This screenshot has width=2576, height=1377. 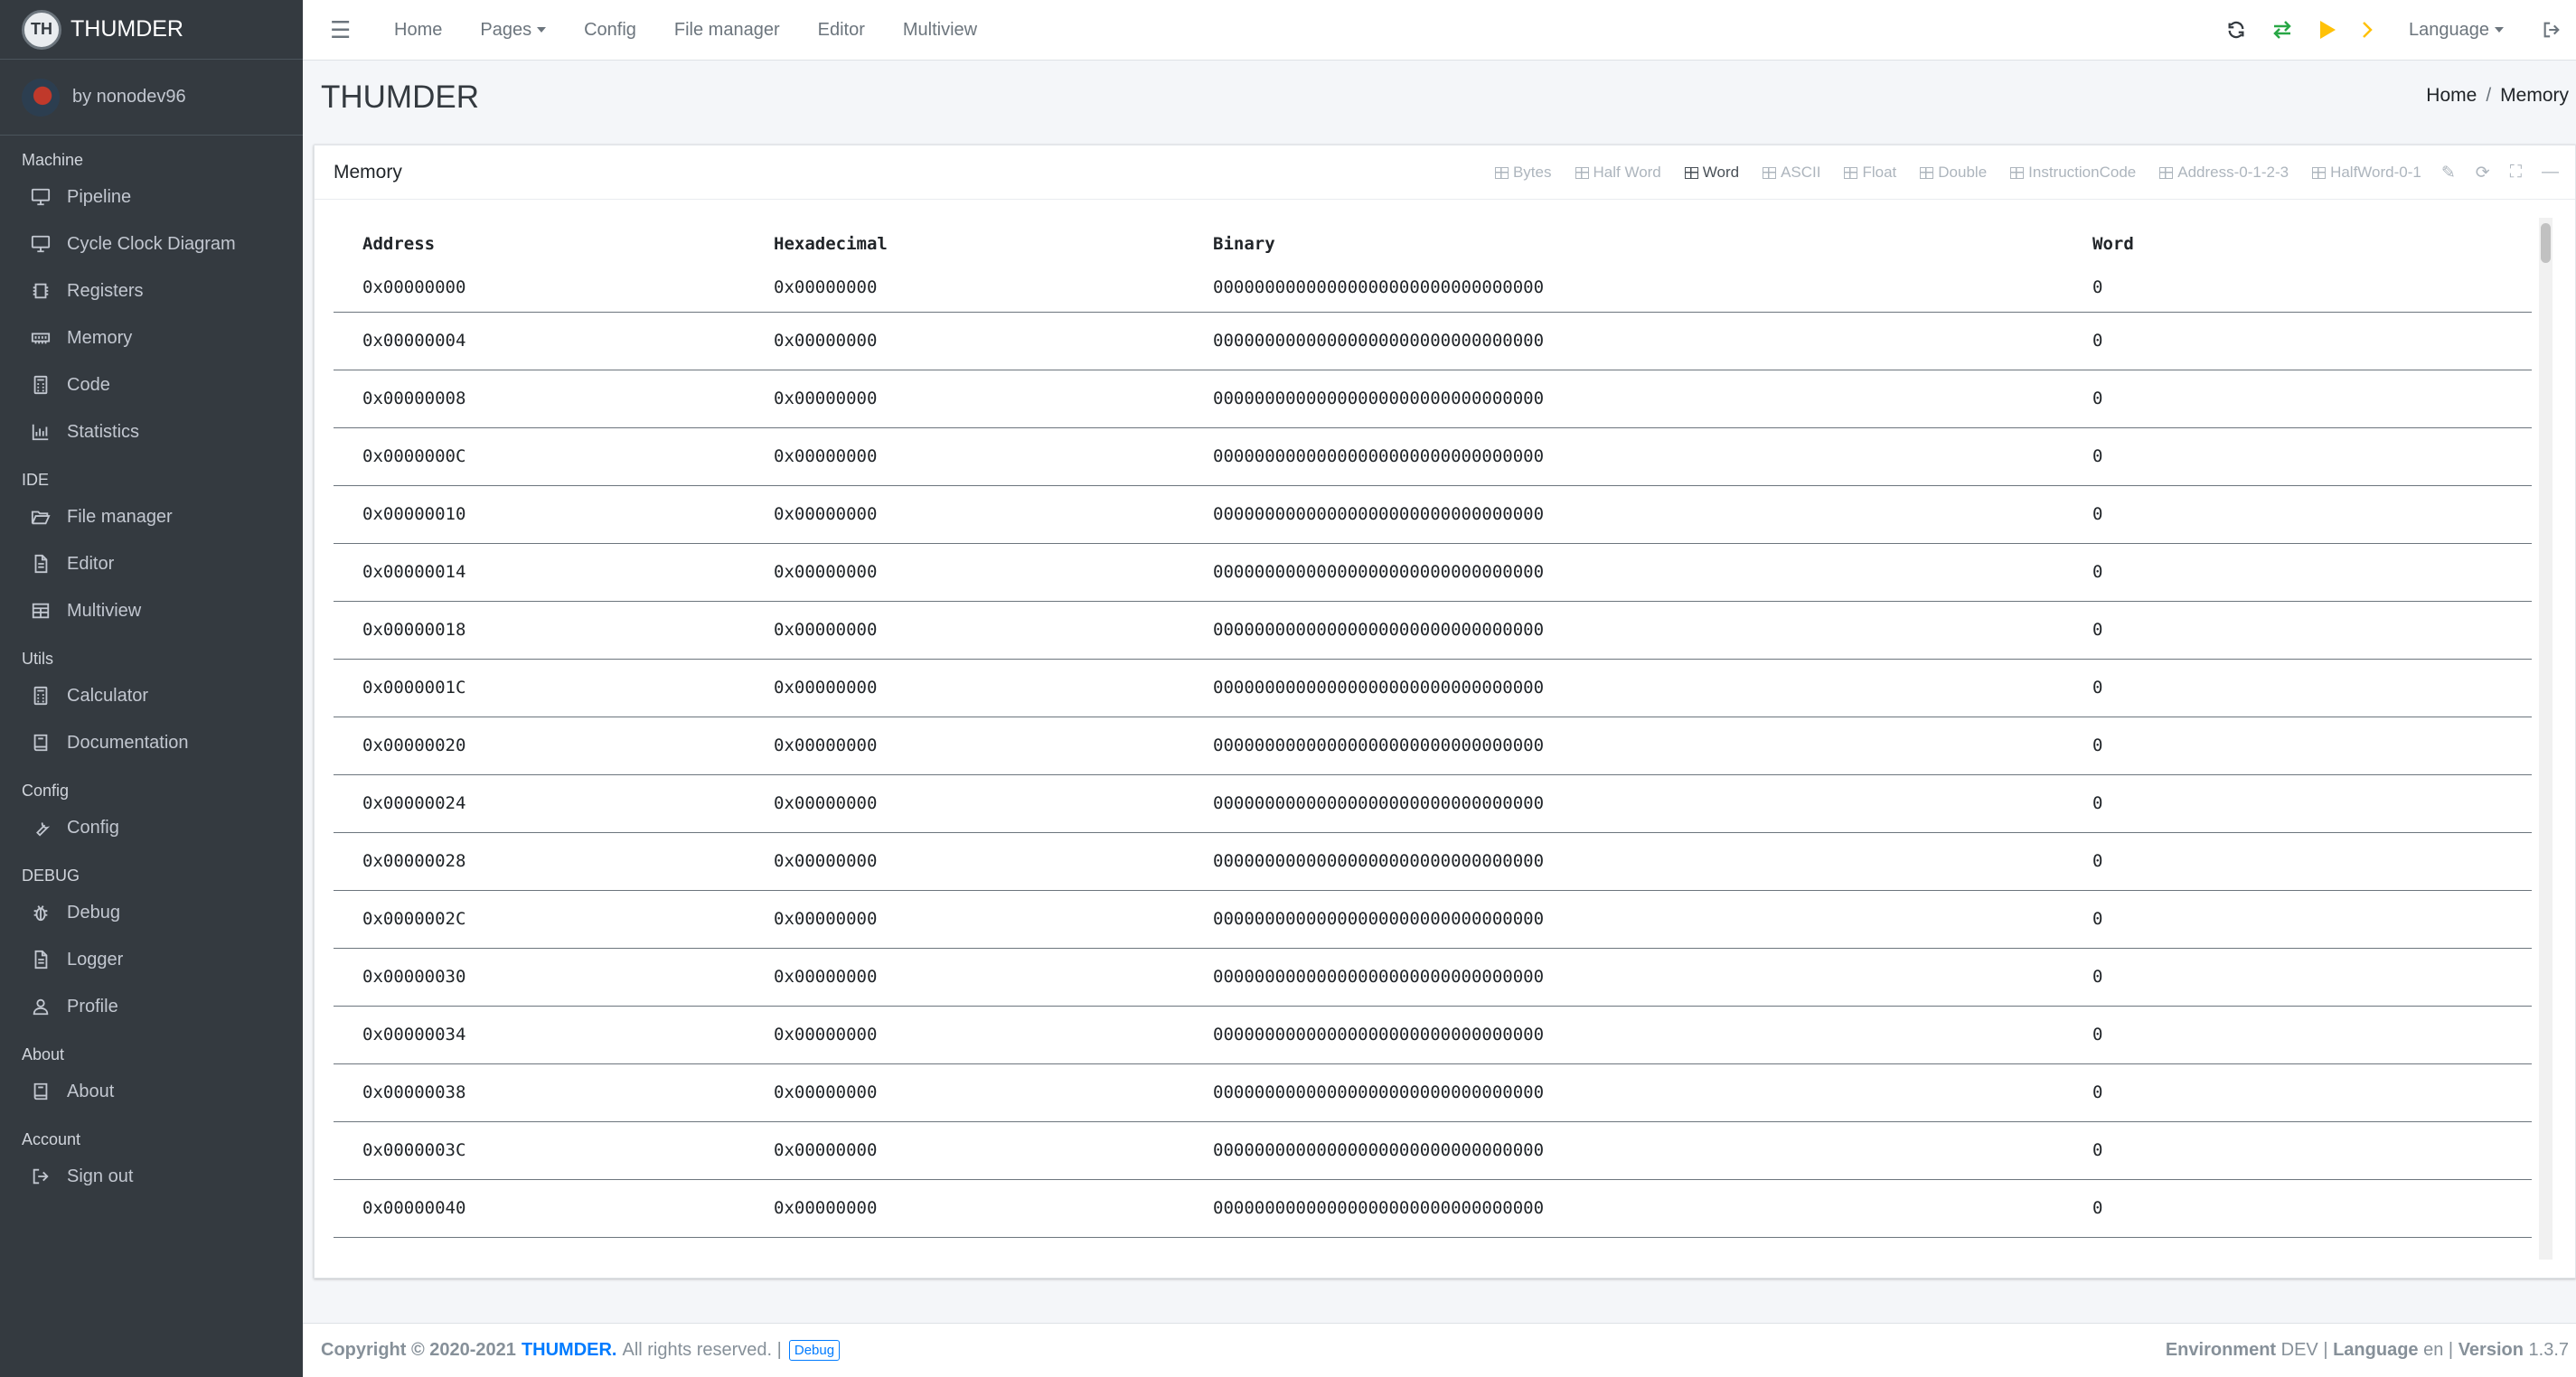 What do you see at coordinates (128, 742) in the screenshot?
I see `sidebar-item-label: Documentation` at bounding box center [128, 742].